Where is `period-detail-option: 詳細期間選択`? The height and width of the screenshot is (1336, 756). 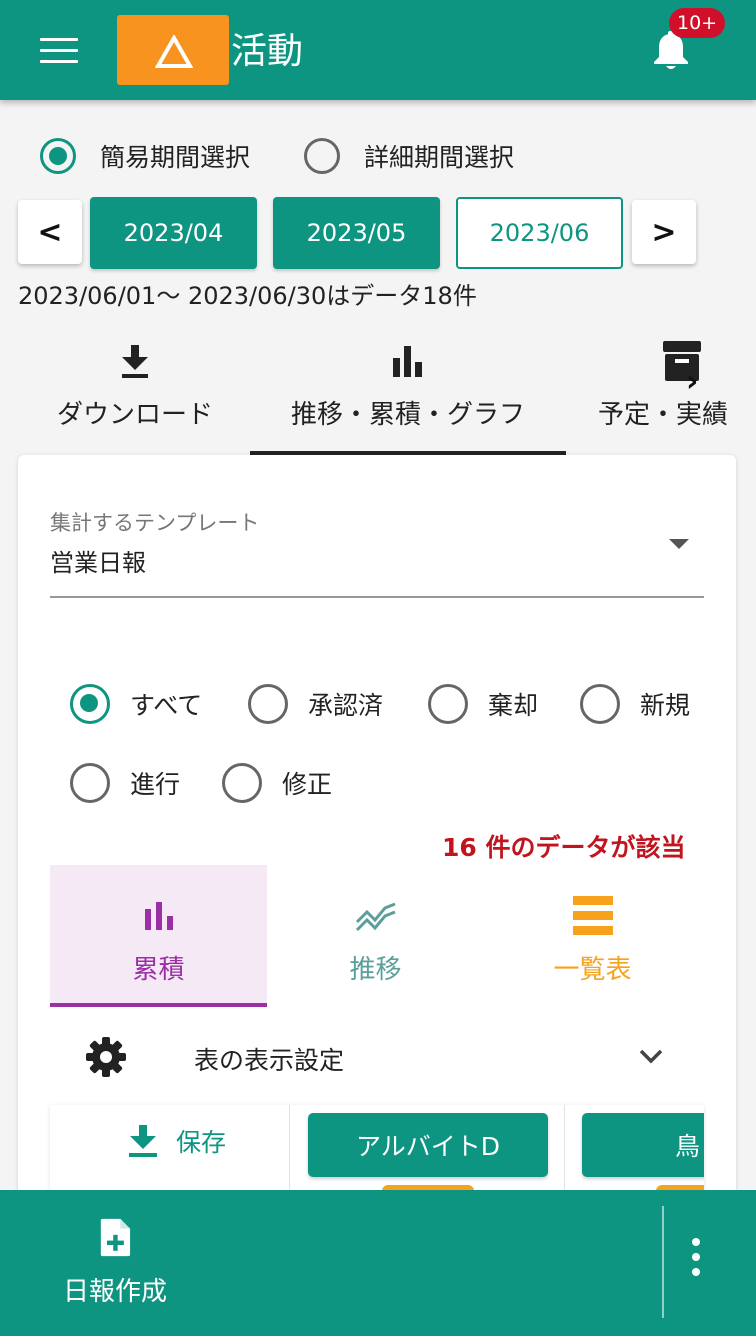
period-detail-option: 詳細期間選択 is located at coordinates (409, 156).